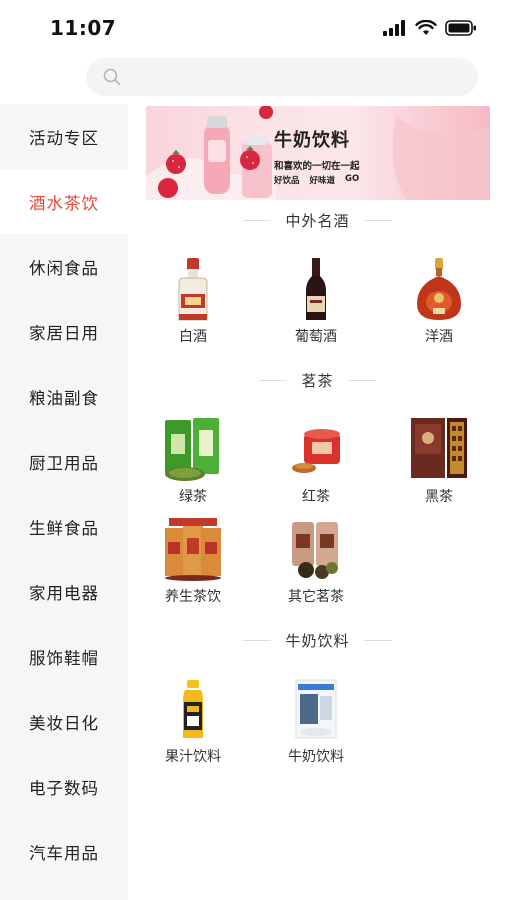 Image resolution: width=507 pixels, height=900 pixels. What do you see at coordinates (64, 201) in the screenshot?
I see `sidebar-item-drinks-tea: 酒水茶饮` at bounding box center [64, 201].